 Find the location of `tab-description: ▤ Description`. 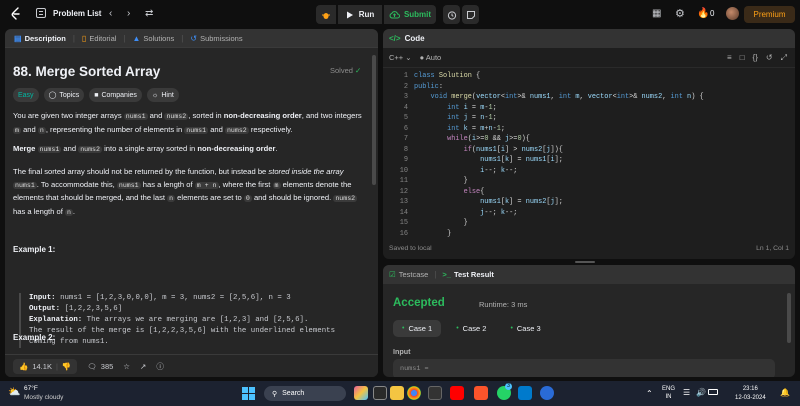

tab-description: ▤ Description is located at coordinates (40, 38).